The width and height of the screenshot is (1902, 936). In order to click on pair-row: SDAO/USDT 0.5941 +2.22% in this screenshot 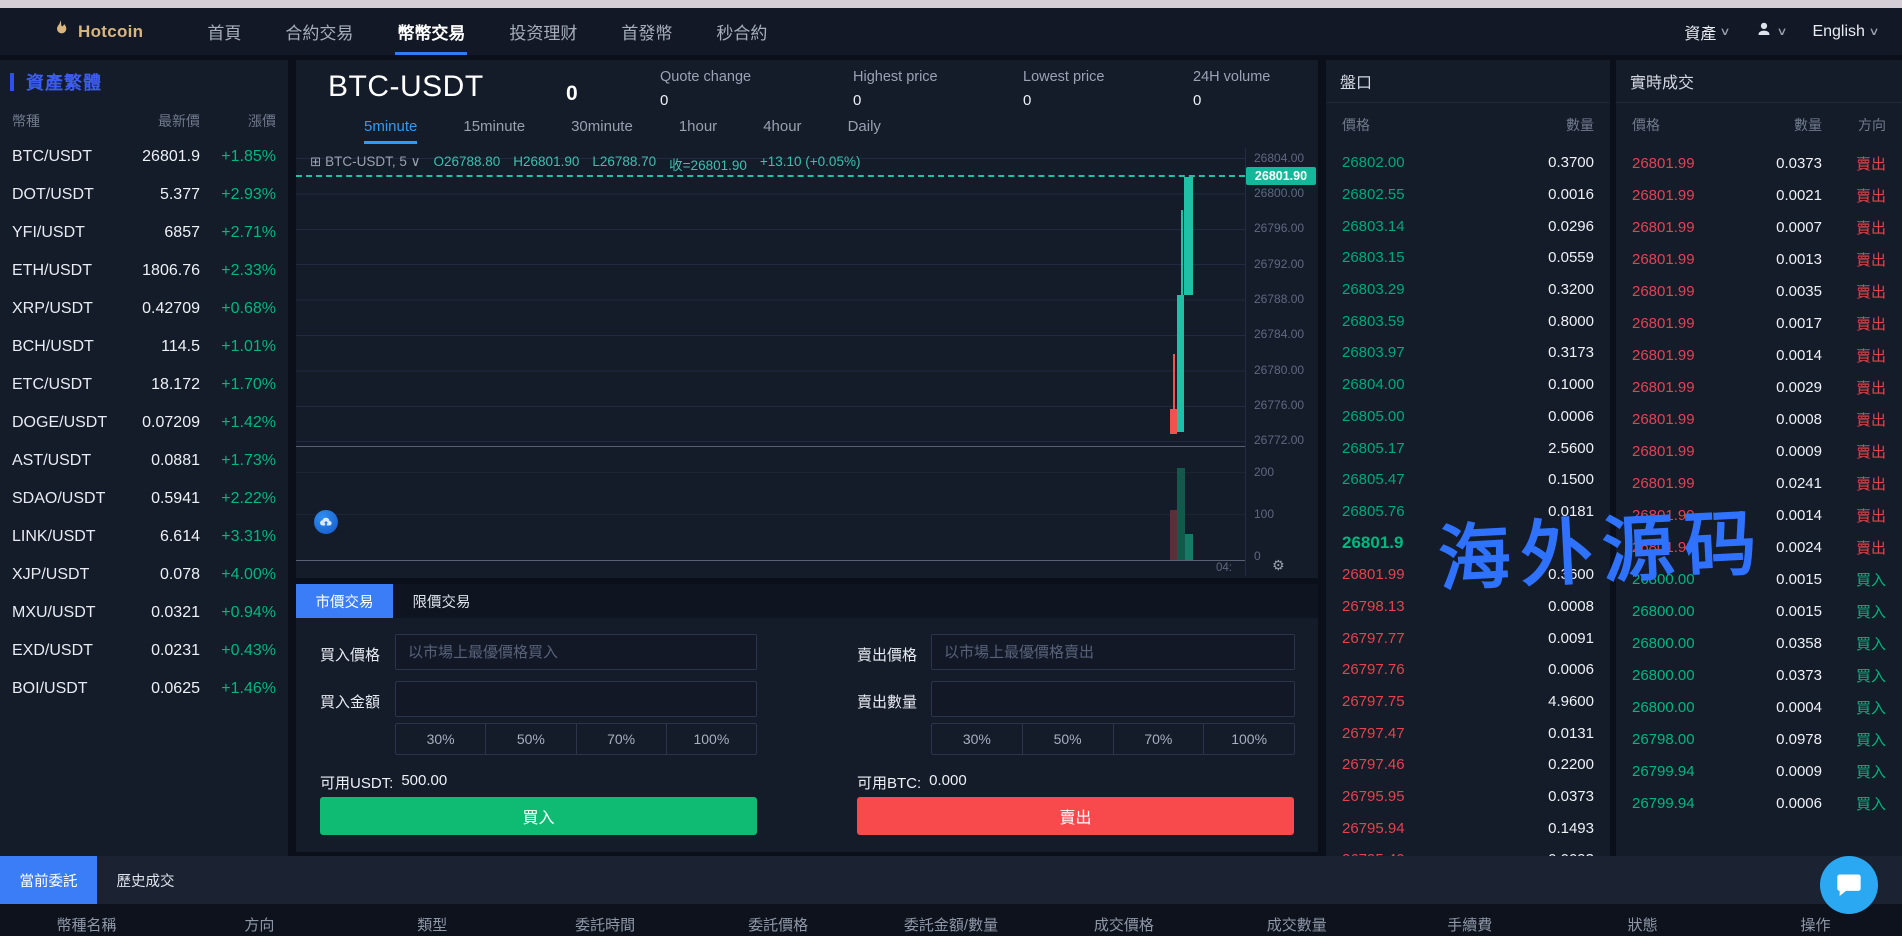, I will do `click(144, 499)`.